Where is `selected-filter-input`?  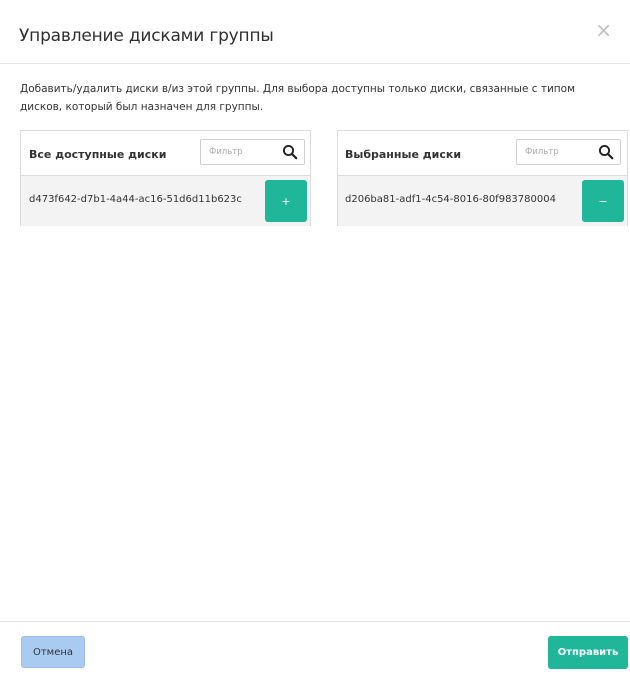 selected-filter-input is located at coordinates (556, 152).